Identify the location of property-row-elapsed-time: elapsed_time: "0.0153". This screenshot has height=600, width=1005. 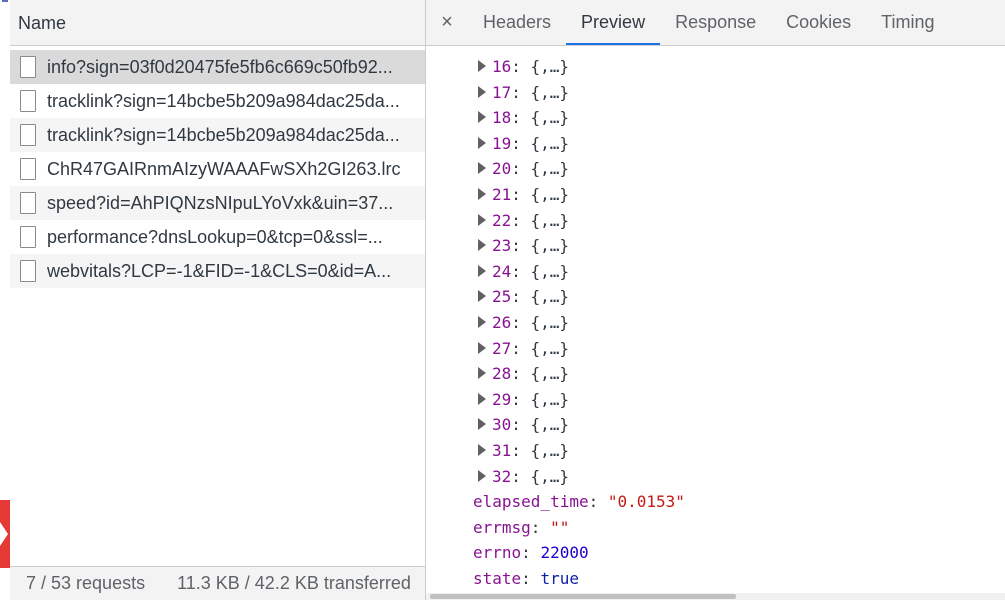
(579, 501).